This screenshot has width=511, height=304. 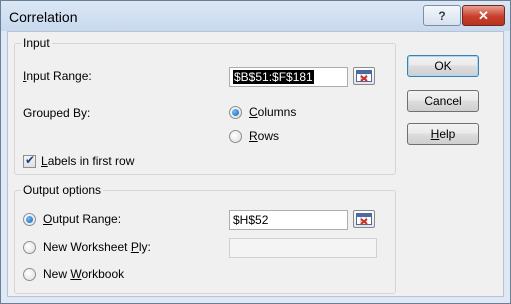 What do you see at coordinates (57, 274) in the screenshot?
I see `new-workbook-pre: New` at bounding box center [57, 274].